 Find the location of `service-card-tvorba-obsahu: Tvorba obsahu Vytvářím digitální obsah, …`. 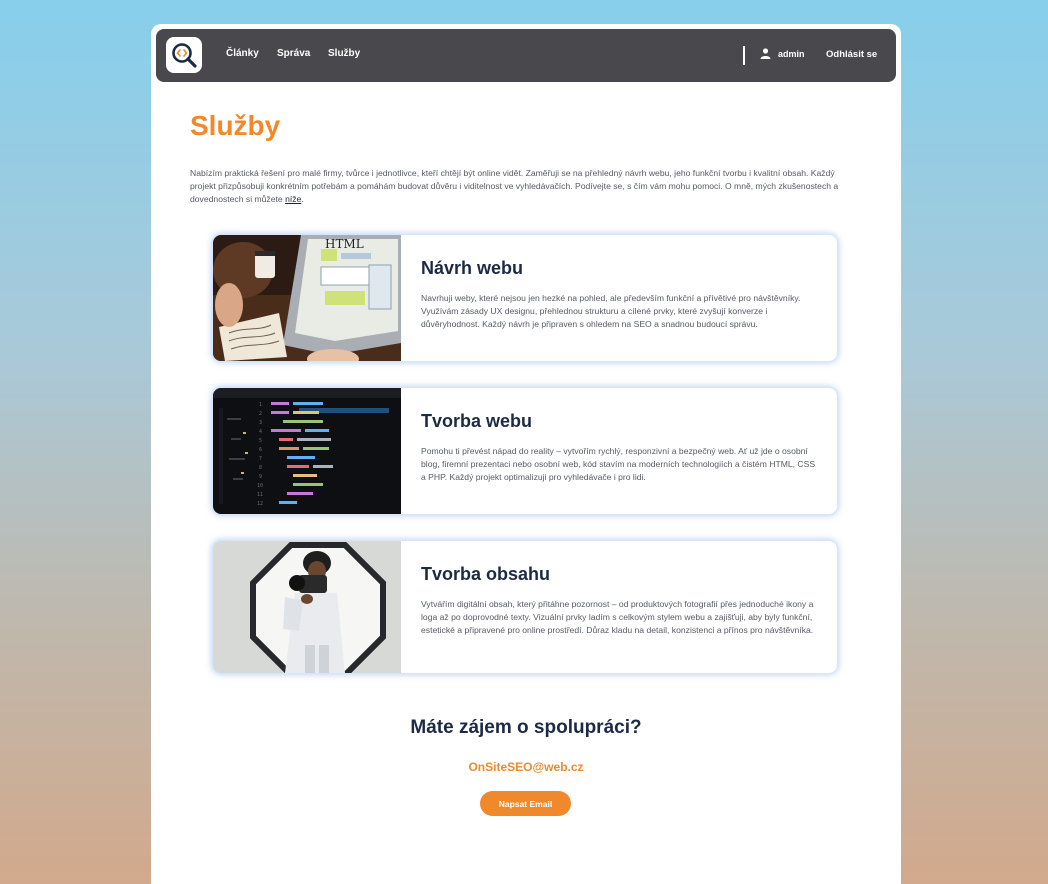

service-card-tvorba-obsahu: Tvorba obsahu Vytvářím digitální obsah, … is located at coordinates (525, 607).